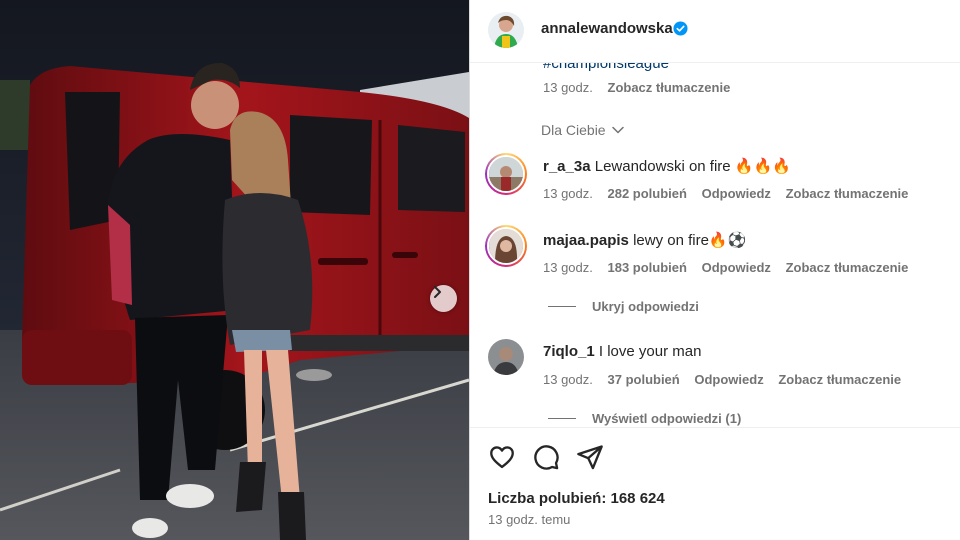  Describe the element at coordinates (715, 483) in the screenshot. I see `post-actions: Liczba polubień: 168 624 13 godz. temu` at that location.